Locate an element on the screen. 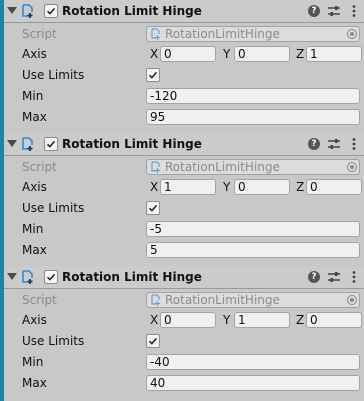 The width and height of the screenshot is (364, 401). min-row: Min -5 is located at coordinates (184, 229).